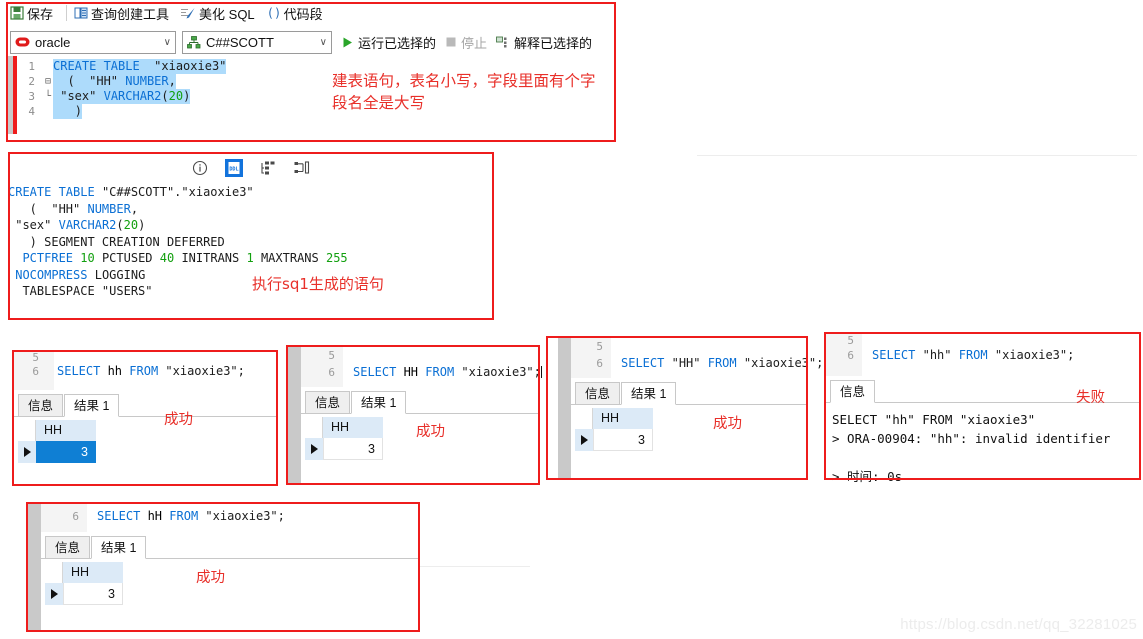  I want to click on highlight-box-error, so click(982, 406).